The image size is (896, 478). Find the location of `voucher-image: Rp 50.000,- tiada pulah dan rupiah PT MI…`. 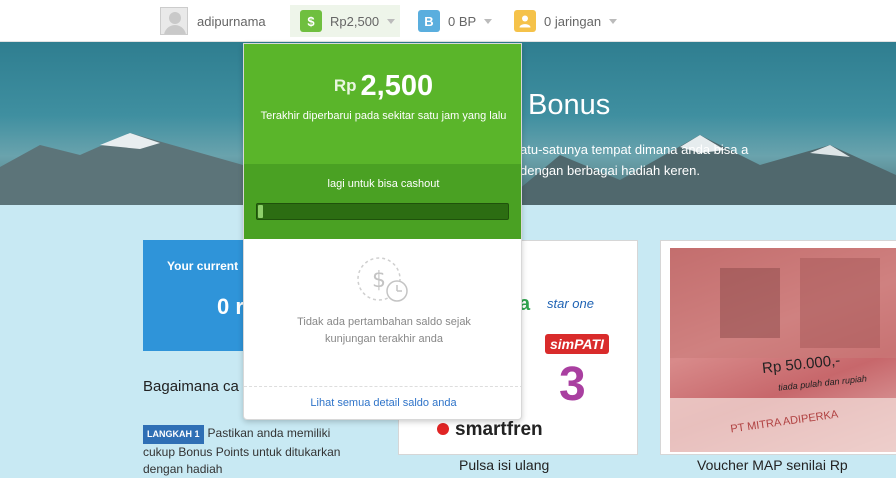

voucher-image: Rp 50.000,- tiada pulah dan rupiah PT MI… is located at coordinates (783, 350).